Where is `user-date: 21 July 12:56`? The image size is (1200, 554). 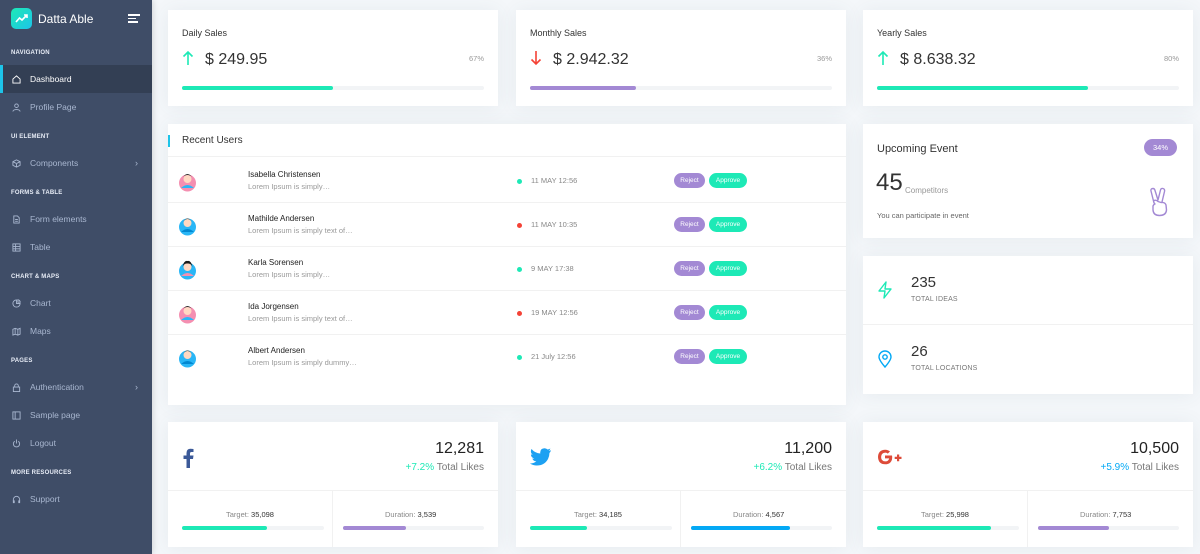
user-date: 21 July 12:56 is located at coordinates (553, 356).